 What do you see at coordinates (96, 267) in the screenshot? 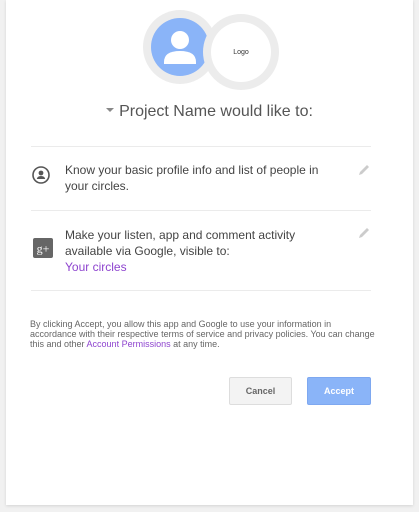
I see `visibility-link: Your circles` at bounding box center [96, 267].